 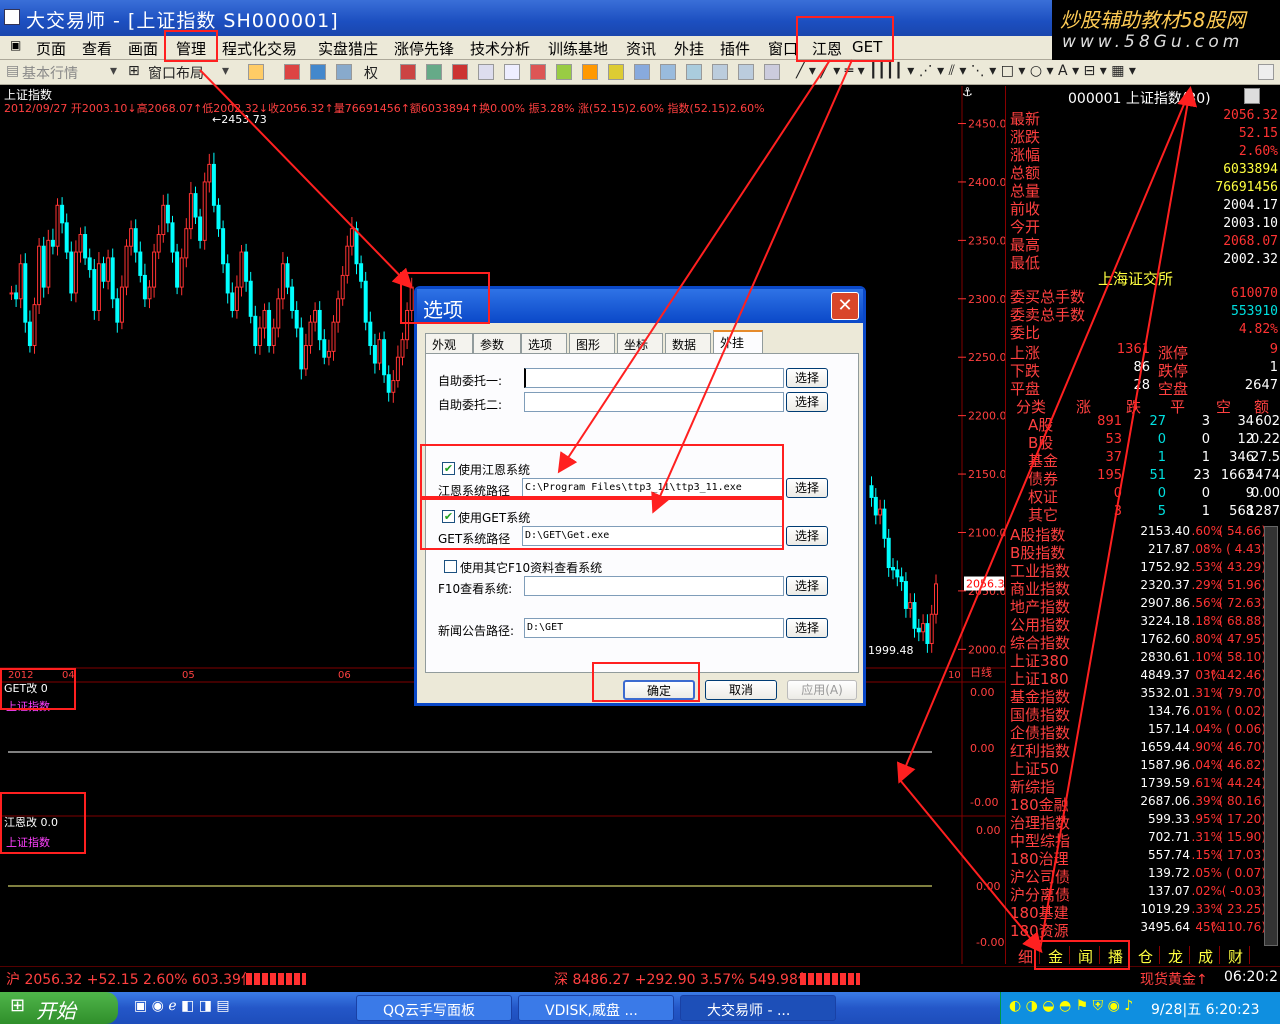 What do you see at coordinates (1138, 876) in the screenshot?
I see `index-row: 沪公司债 139.72.05%( 0.07)` at bounding box center [1138, 876].